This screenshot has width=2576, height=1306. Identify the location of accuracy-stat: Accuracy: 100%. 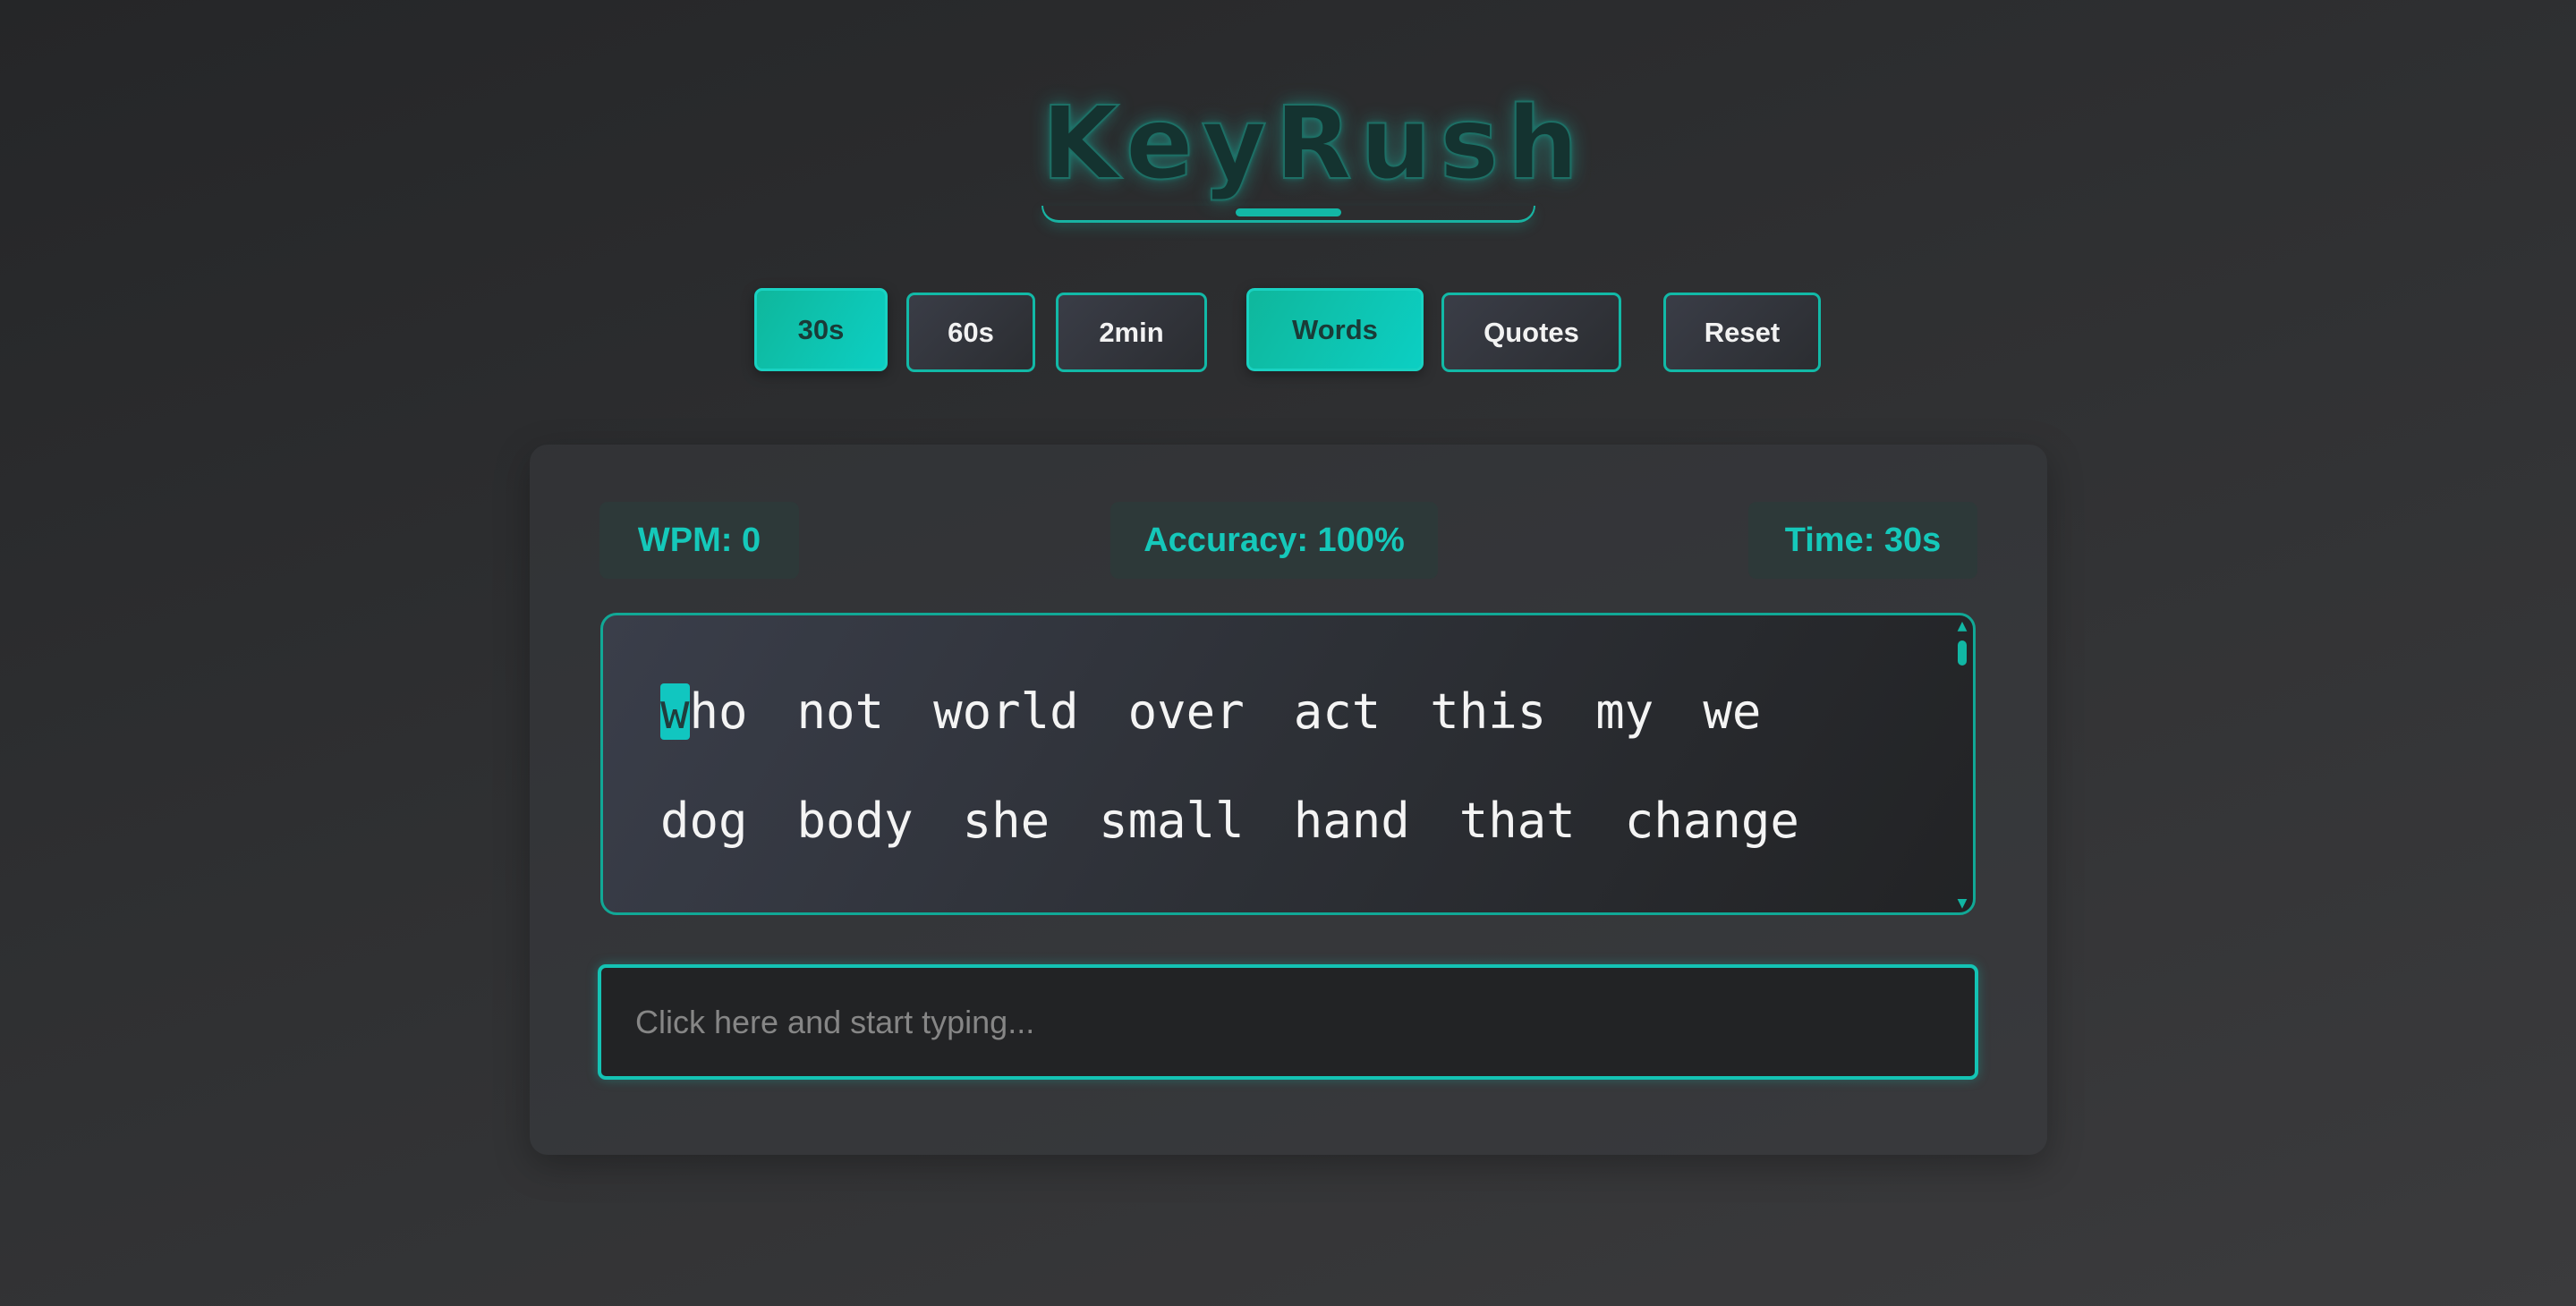
(1274, 540).